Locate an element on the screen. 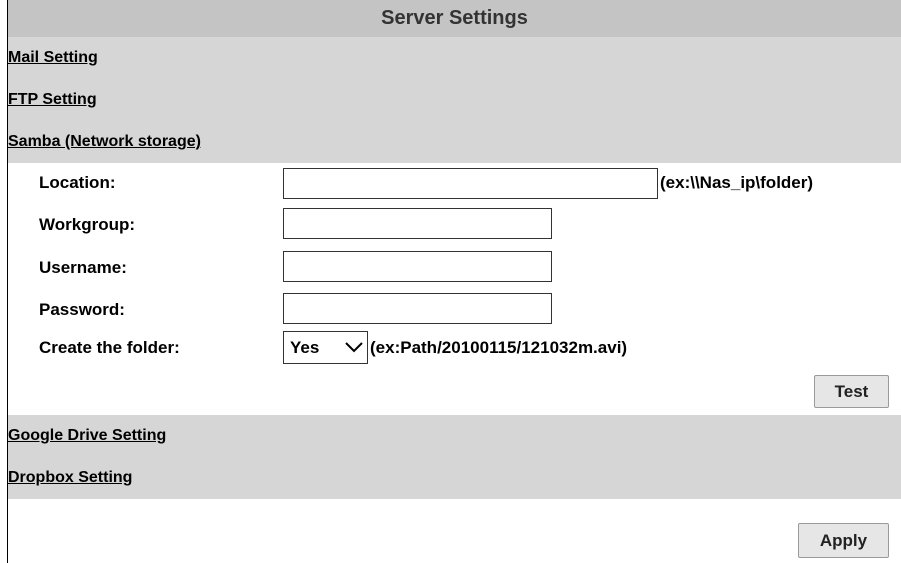 This screenshot has height=563, width=901. google-drive-setting-link: Google Drive Setting is located at coordinates (87, 435).